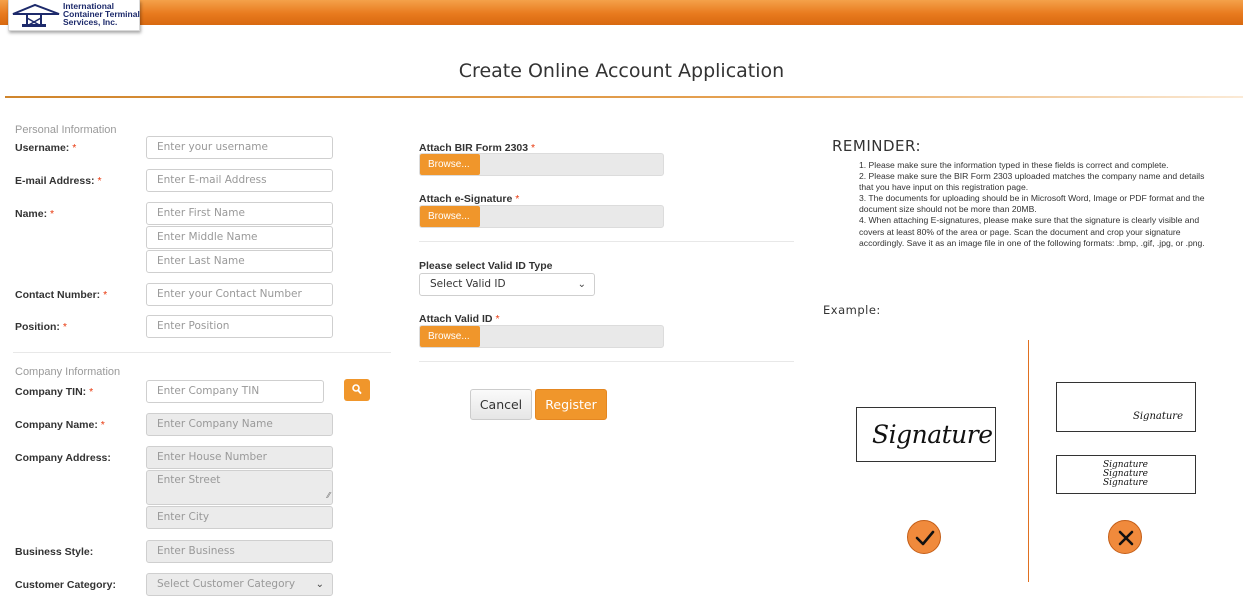 Image resolution: width=1243 pixels, height=596 pixels. Describe the element at coordinates (65, 585) in the screenshot. I see `customer-category-label: Customer Category:` at that location.